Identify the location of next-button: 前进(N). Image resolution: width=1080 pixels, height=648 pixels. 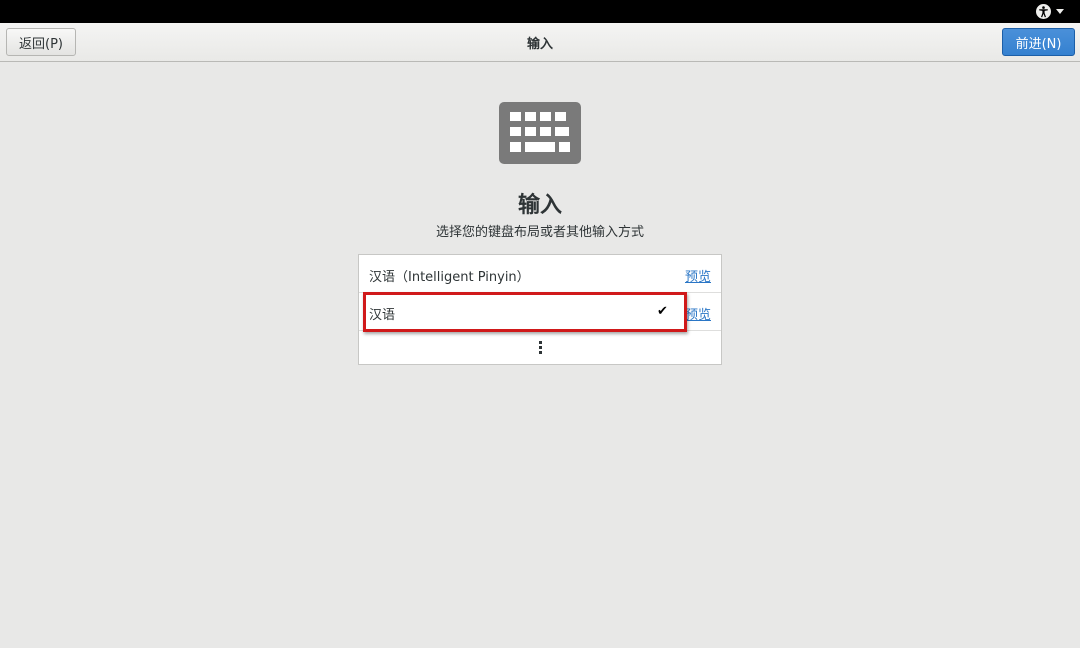
(1038, 42).